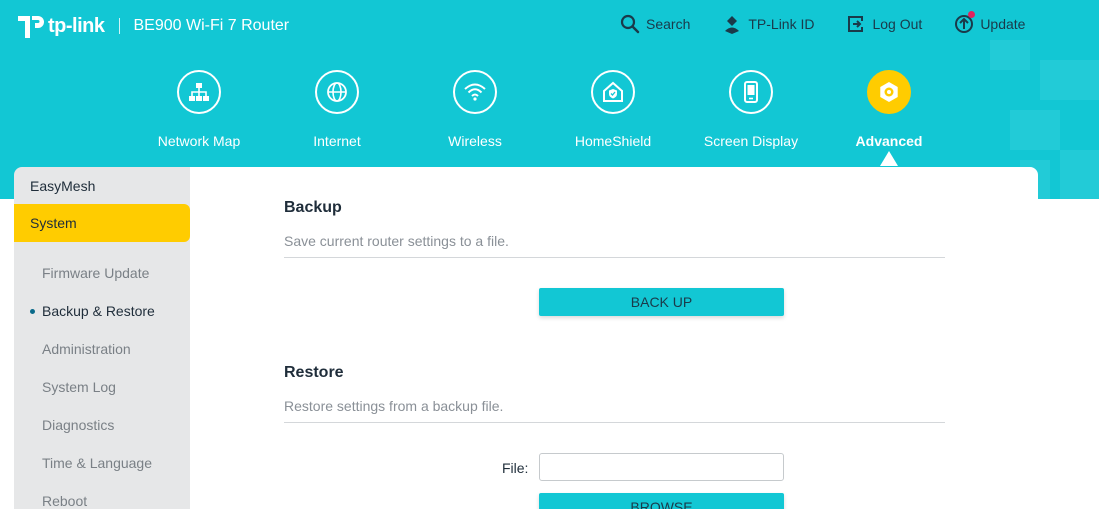 The width and height of the screenshot is (1099, 509). What do you see at coordinates (199, 141) in the screenshot?
I see `nav-network-map-label: Network Map` at bounding box center [199, 141].